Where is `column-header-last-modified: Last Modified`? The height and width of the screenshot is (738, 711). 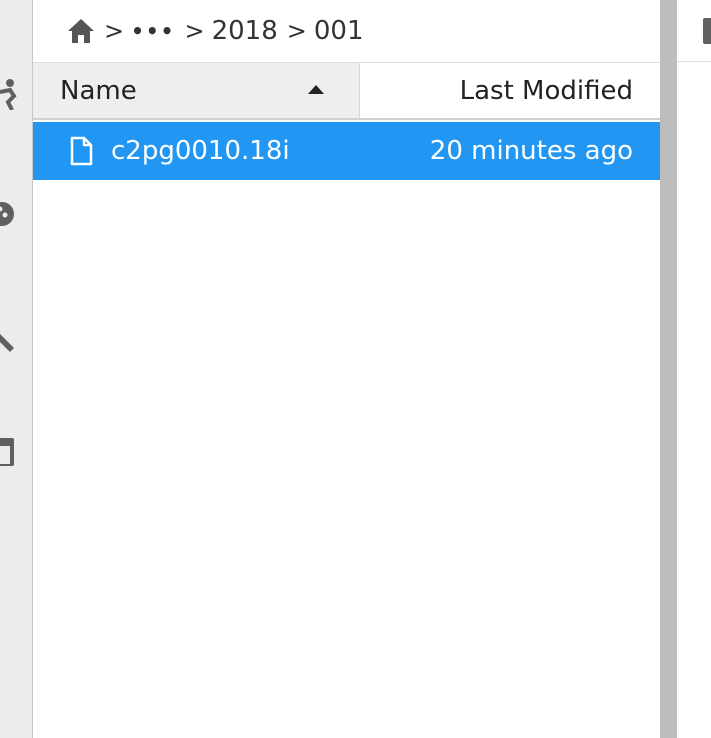 column-header-last-modified: Last Modified is located at coordinates (510, 90).